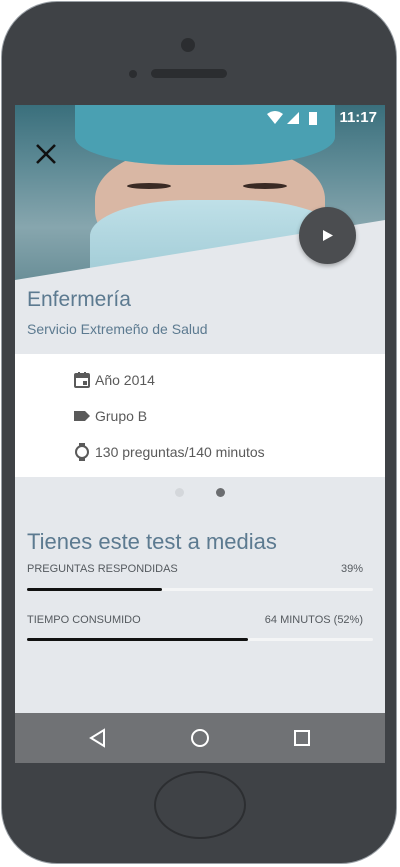 This screenshot has width=400, height=867. I want to click on system-navigation-bar, so click(200, 738).